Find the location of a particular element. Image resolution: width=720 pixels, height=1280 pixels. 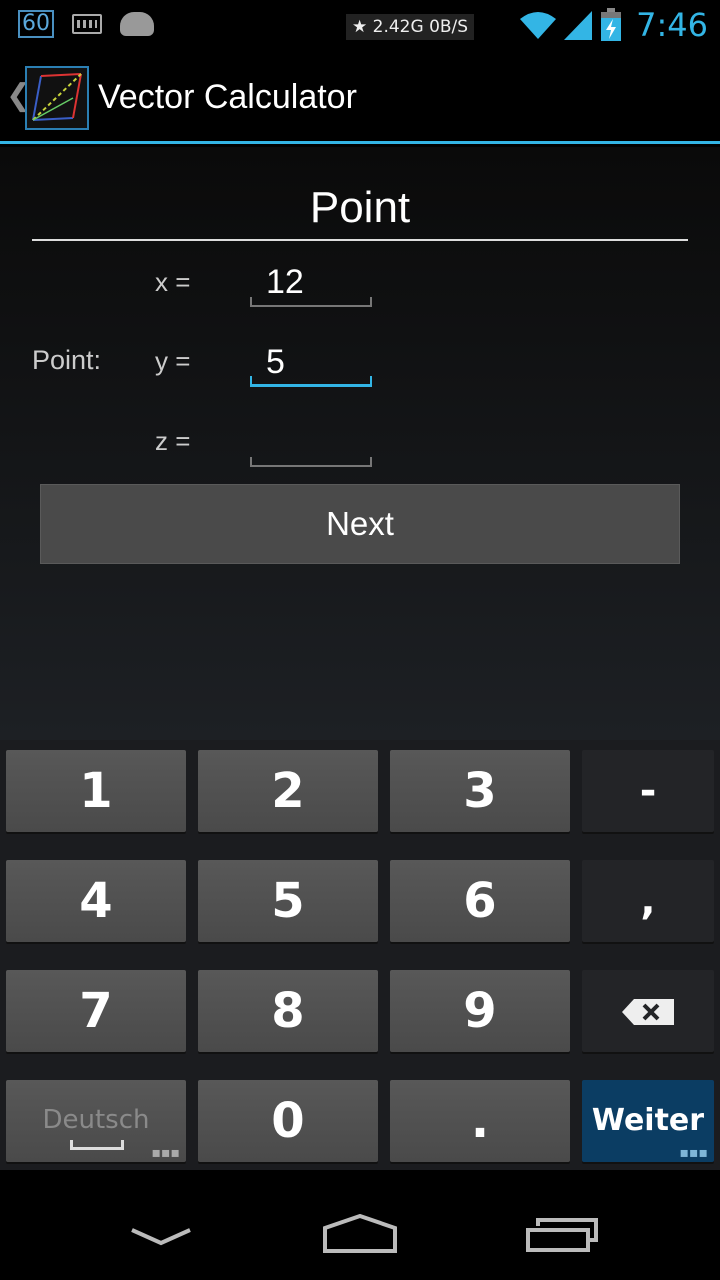

key-7: 7 is located at coordinates (96, 1011).